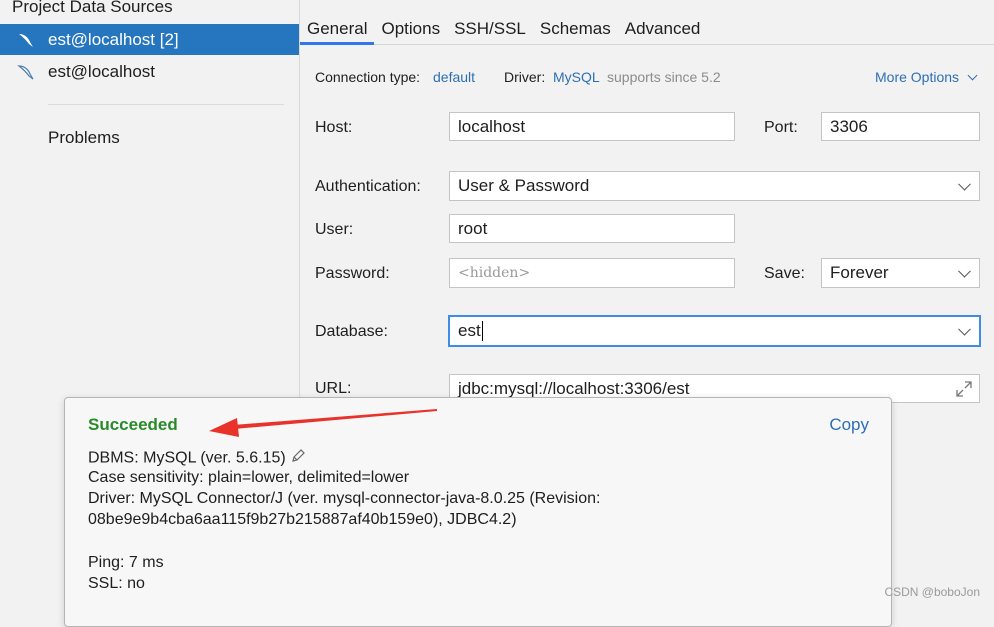 This screenshot has height=627, width=994. Describe the element at coordinates (469, 330) in the screenshot. I see `database-value: est` at that location.